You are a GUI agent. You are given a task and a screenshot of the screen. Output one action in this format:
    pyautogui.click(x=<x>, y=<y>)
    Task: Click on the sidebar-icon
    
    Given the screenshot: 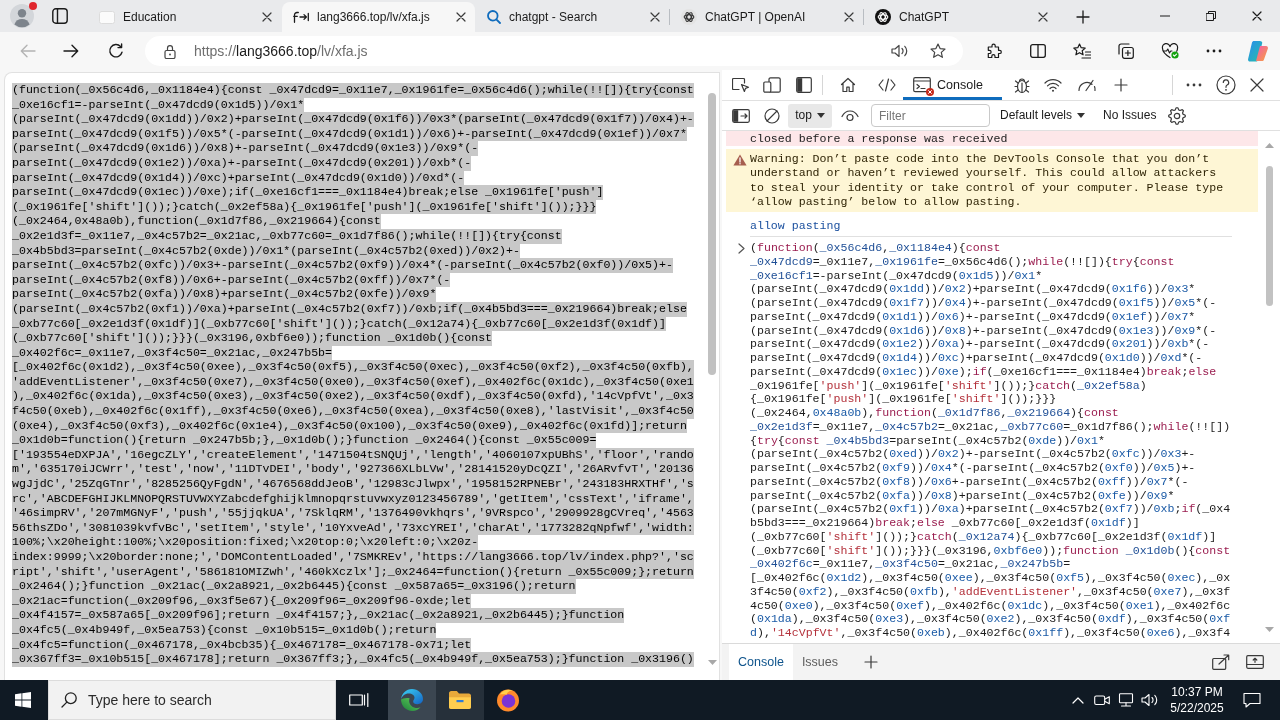 What is the action you would take?
    pyautogui.click(x=740, y=115)
    